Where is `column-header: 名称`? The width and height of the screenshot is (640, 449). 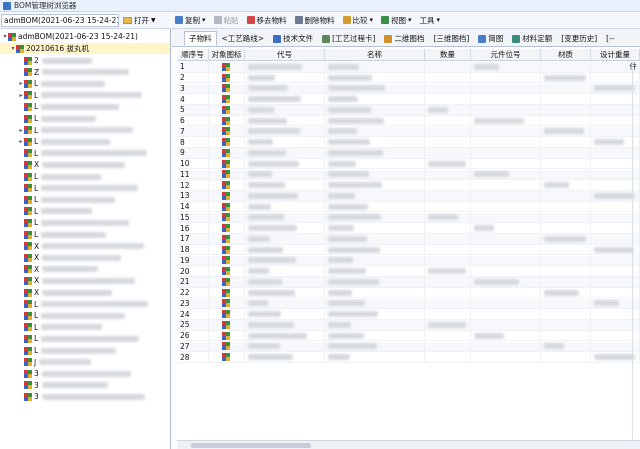
column-header: 名称 is located at coordinates (375, 55).